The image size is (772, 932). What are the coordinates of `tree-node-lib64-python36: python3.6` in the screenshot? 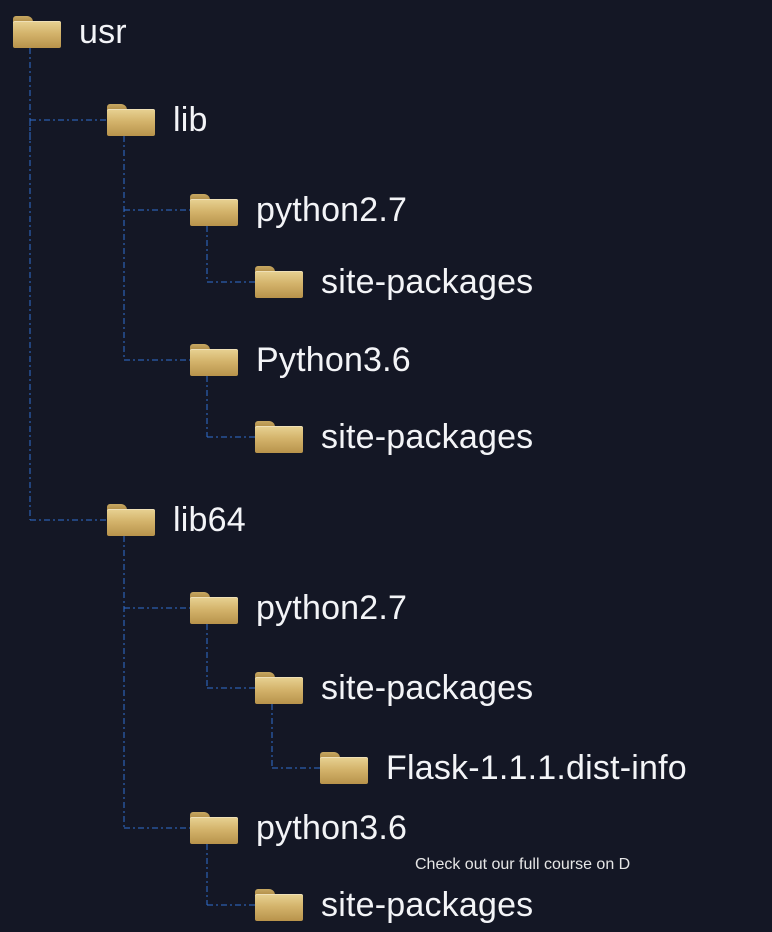 It's located at (298, 828).